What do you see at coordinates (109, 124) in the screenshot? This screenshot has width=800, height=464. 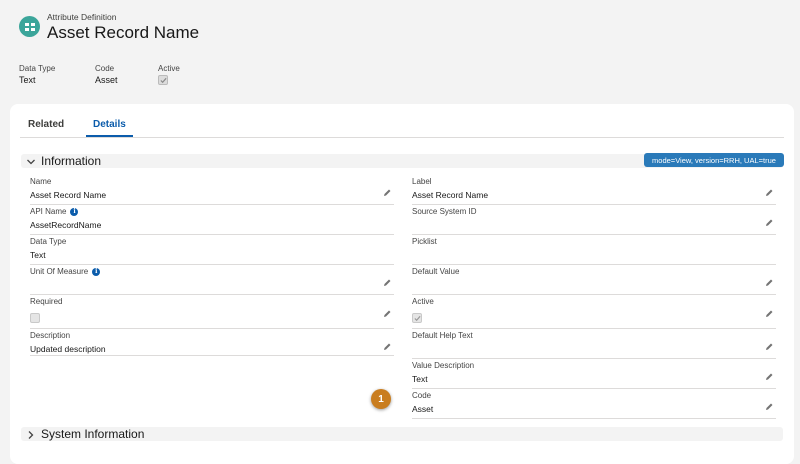 I see `tab-details: Details` at bounding box center [109, 124].